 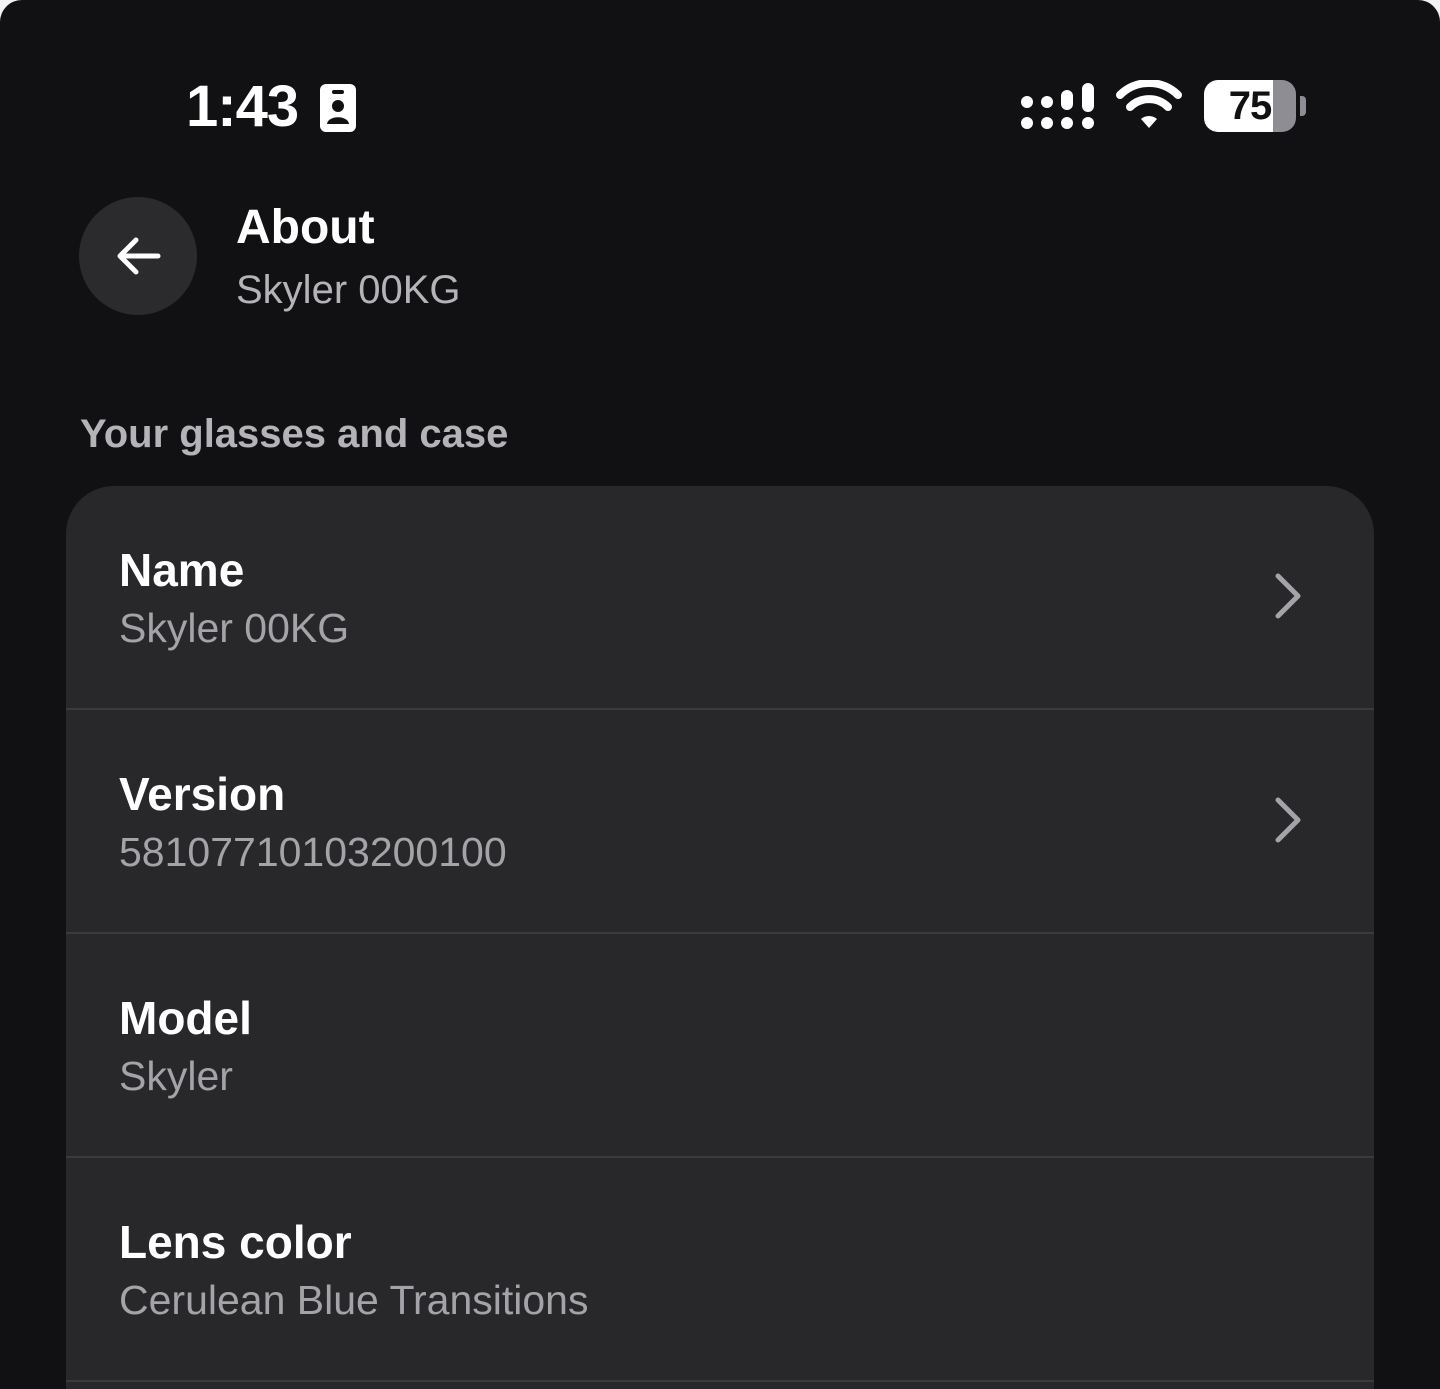 What do you see at coordinates (176, 1076) in the screenshot?
I see `row-value: Skyler` at bounding box center [176, 1076].